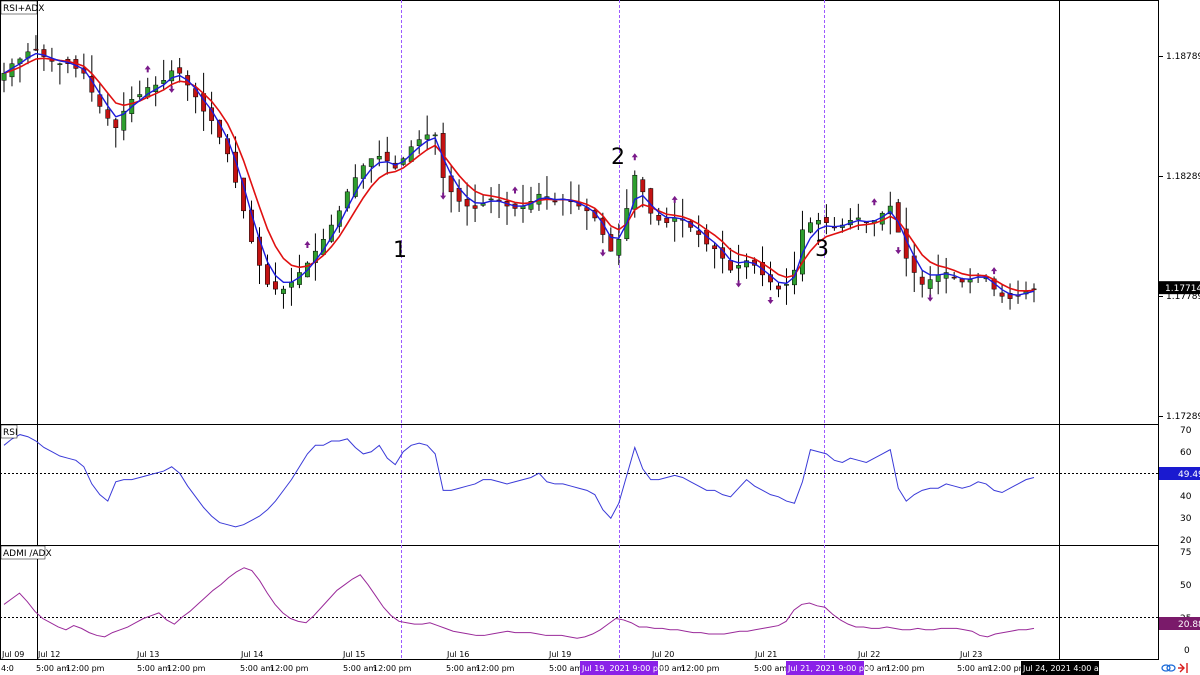  What do you see at coordinates (7, 668) in the screenshot?
I see `time-label: 4:0` at bounding box center [7, 668].